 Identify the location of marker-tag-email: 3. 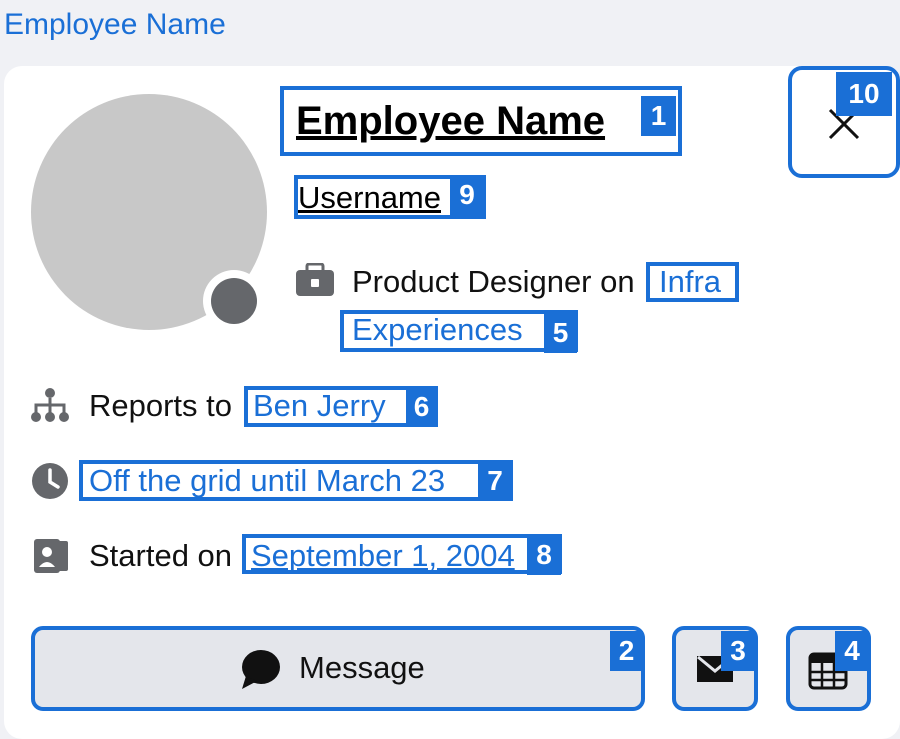
(738, 651).